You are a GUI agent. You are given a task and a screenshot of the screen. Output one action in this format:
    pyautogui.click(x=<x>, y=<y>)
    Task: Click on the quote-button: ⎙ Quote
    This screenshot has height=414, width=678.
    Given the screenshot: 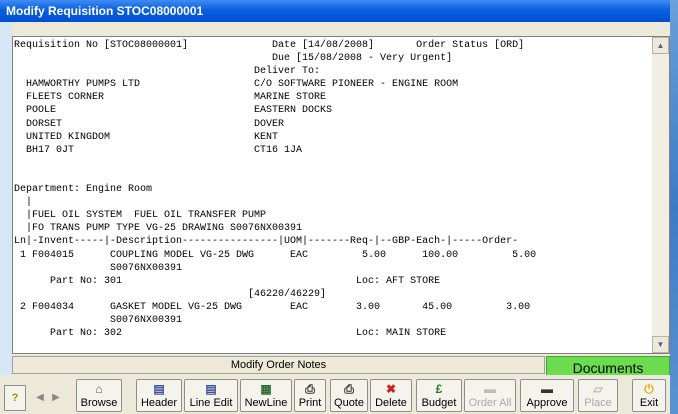 What is the action you would take?
    pyautogui.click(x=349, y=395)
    